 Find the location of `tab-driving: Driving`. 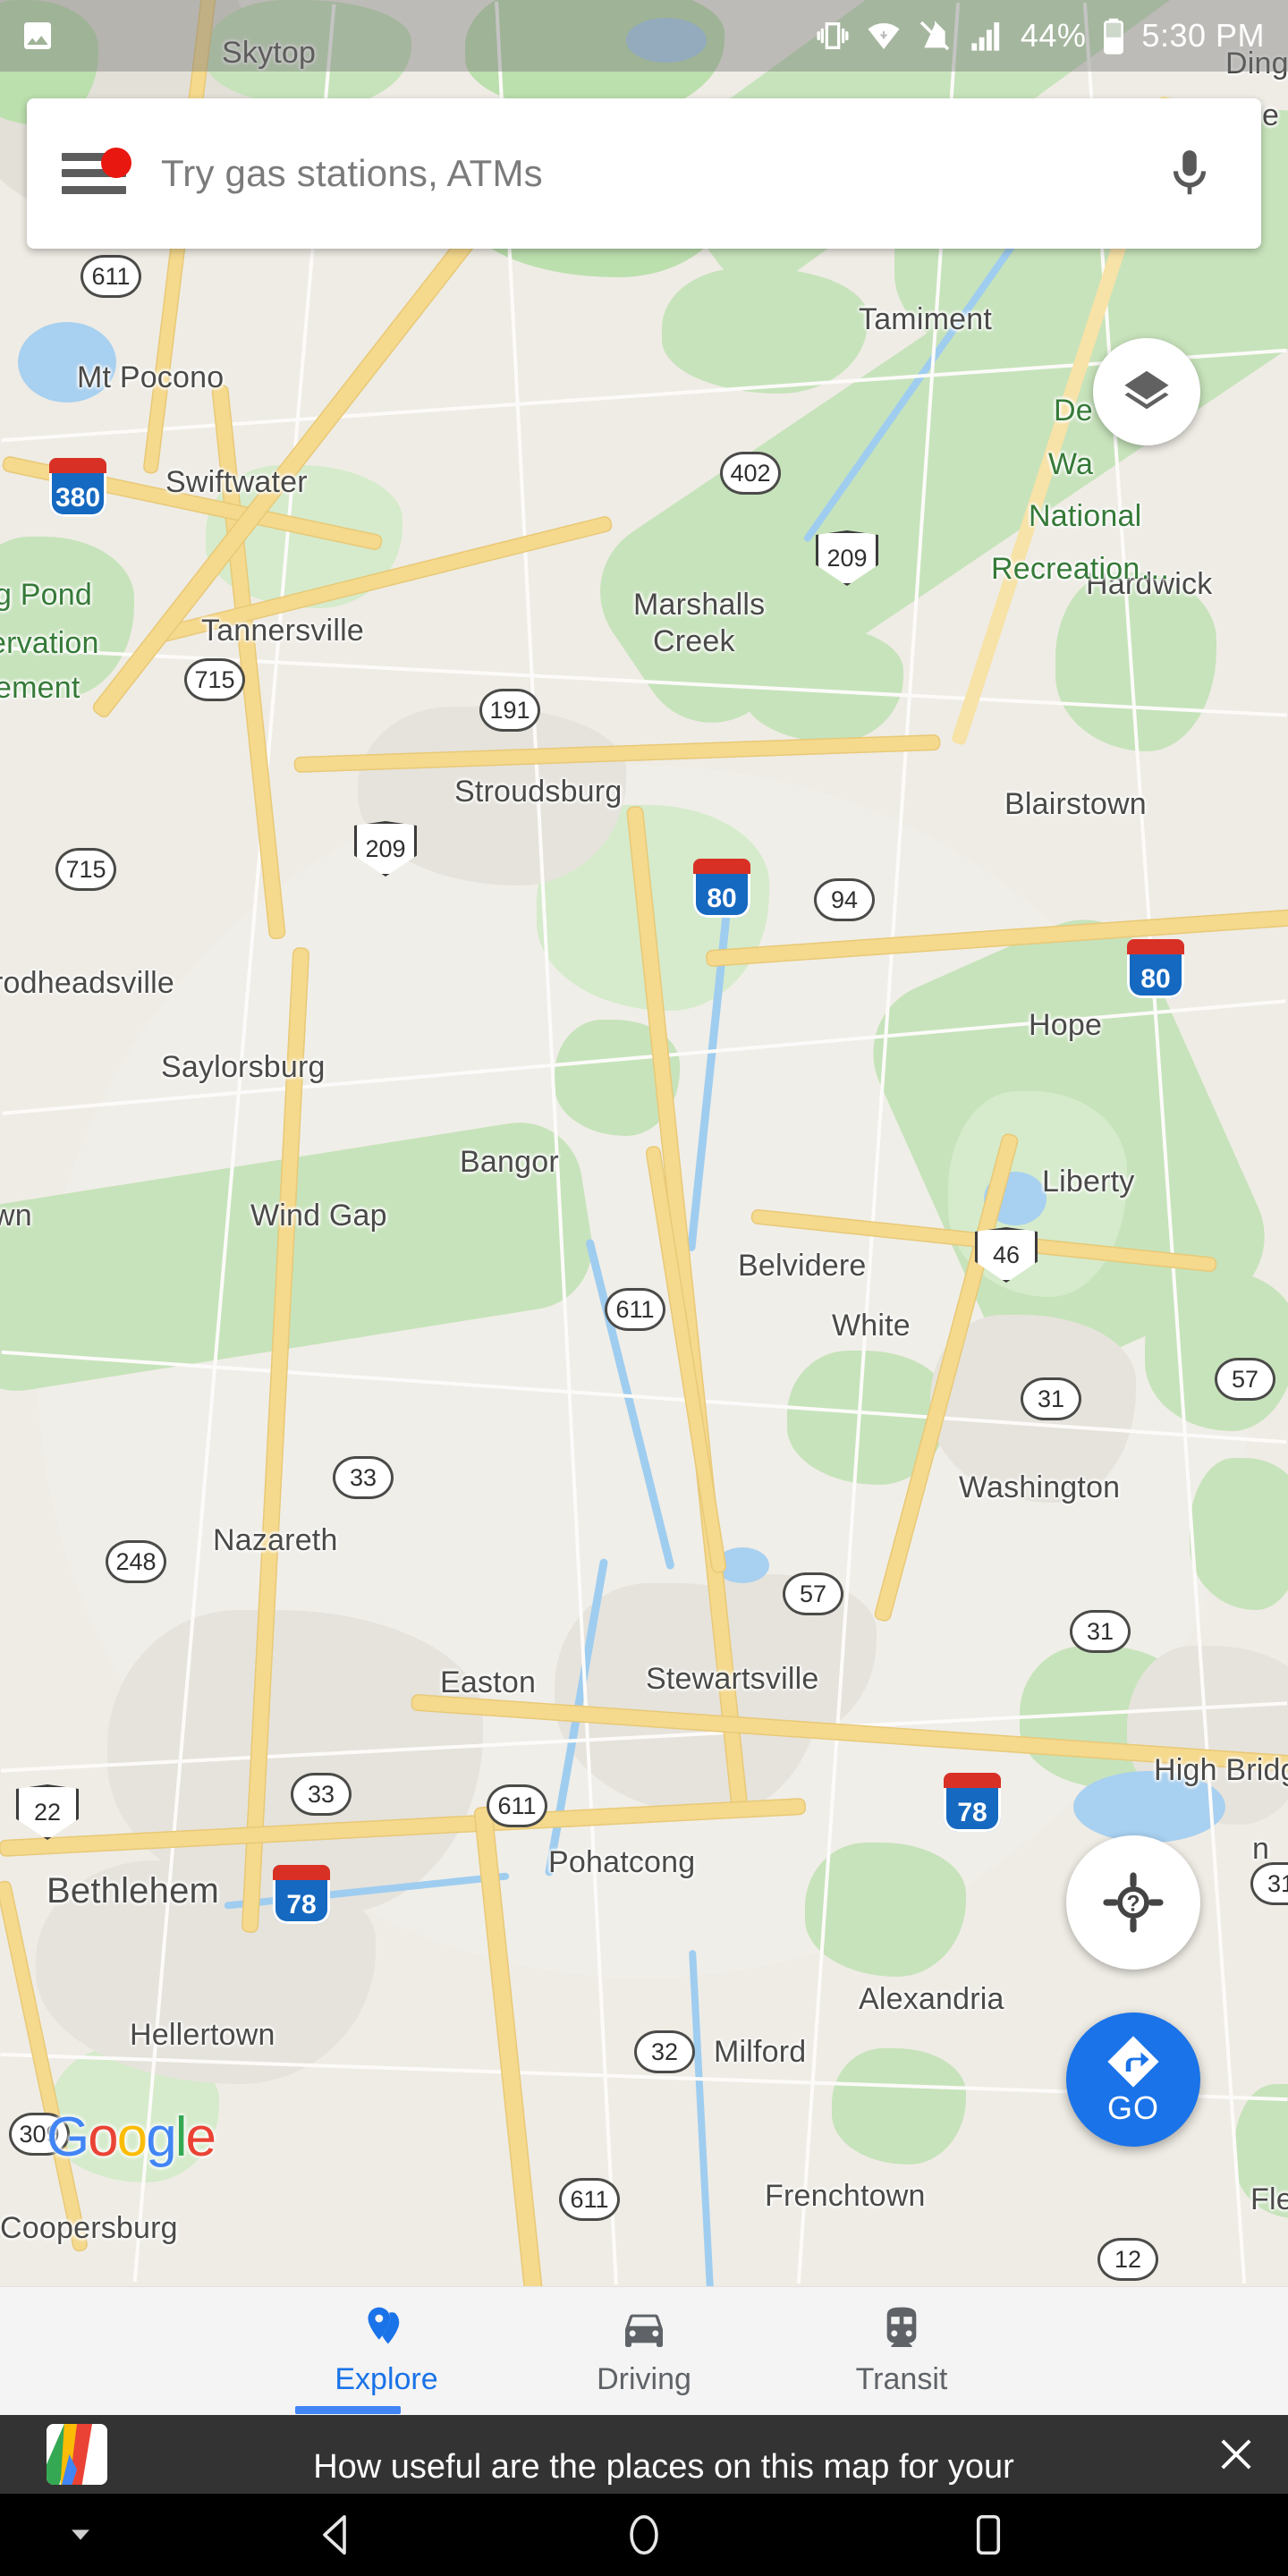

tab-driving: Driving is located at coordinates (644, 2342).